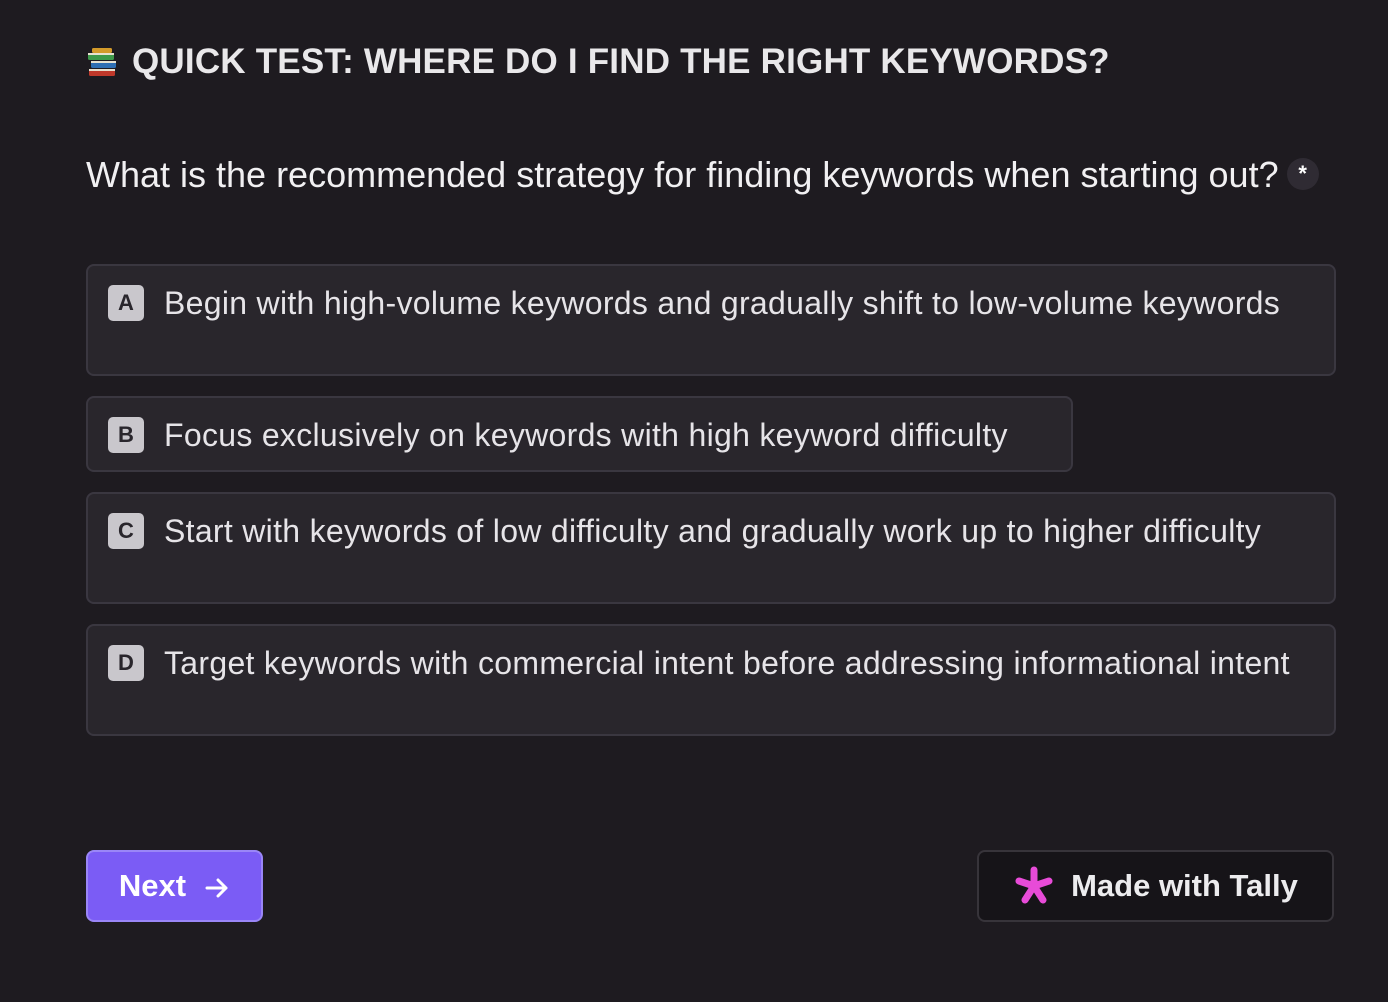 The width and height of the screenshot is (1388, 1002). What do you see at coordinates (152, 885) in the screenshot?
I see `next-button-label: Next` at bounding box center [152, 885].